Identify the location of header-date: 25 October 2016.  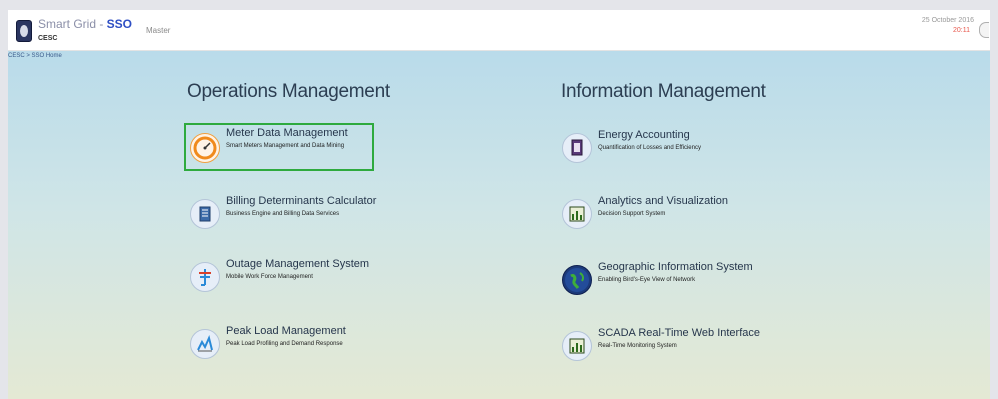
(947, 20).